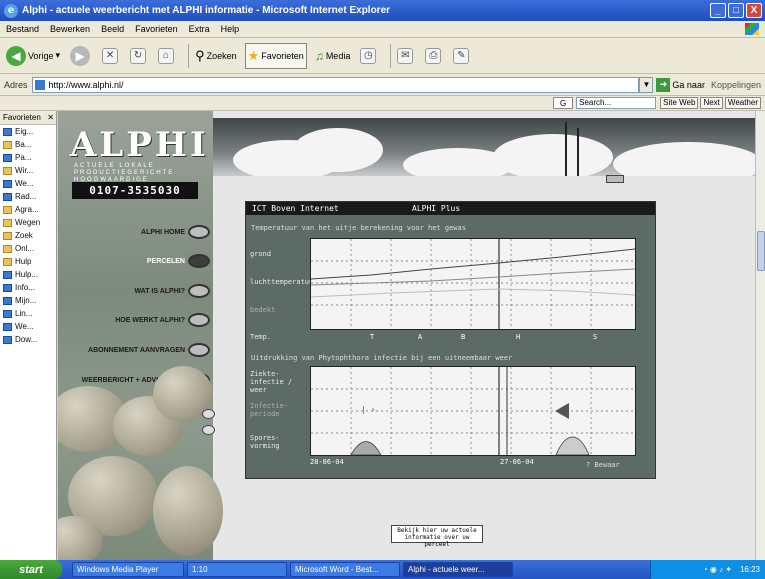  What do you see at coordinates (128, 569) in the screenshot?
I see `task-windows-media-player: Windows Media Player` at bounding box center [128, 569].